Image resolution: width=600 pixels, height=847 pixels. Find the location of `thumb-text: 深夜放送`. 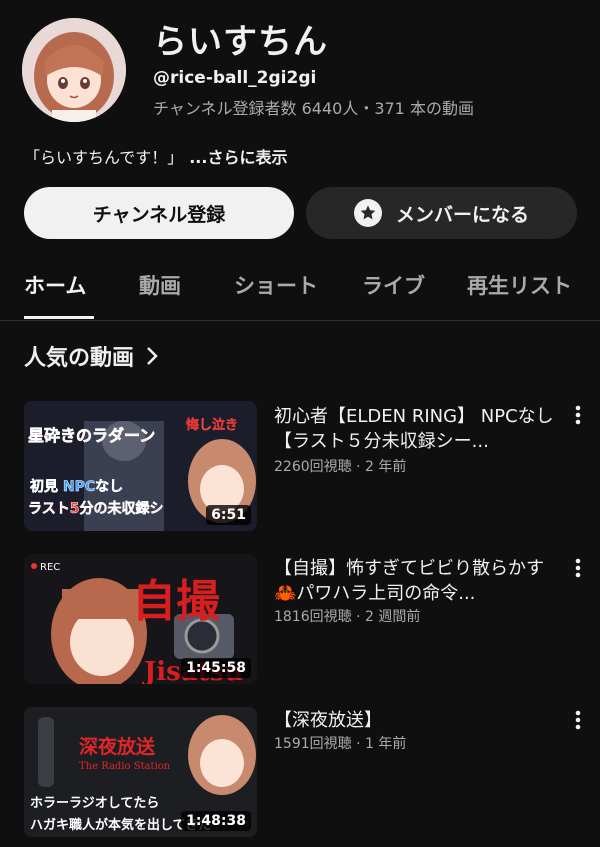

thumb-text: 深夜放送 is located at coordinates (117, 746).